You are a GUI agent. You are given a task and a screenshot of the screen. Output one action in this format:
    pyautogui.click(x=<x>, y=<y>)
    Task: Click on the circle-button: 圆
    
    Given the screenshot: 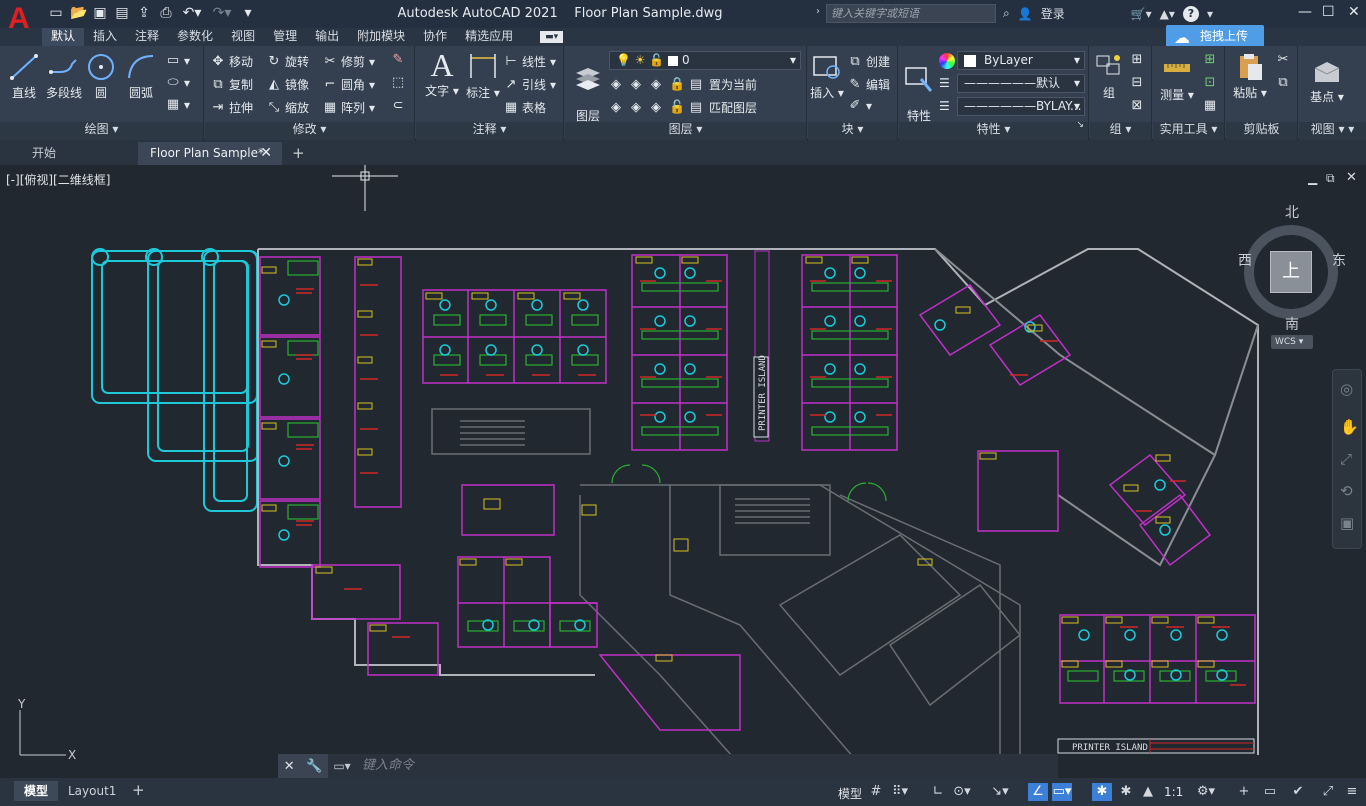 What is the action you would take?
    pyautogui.click(x=101, y=76)
    